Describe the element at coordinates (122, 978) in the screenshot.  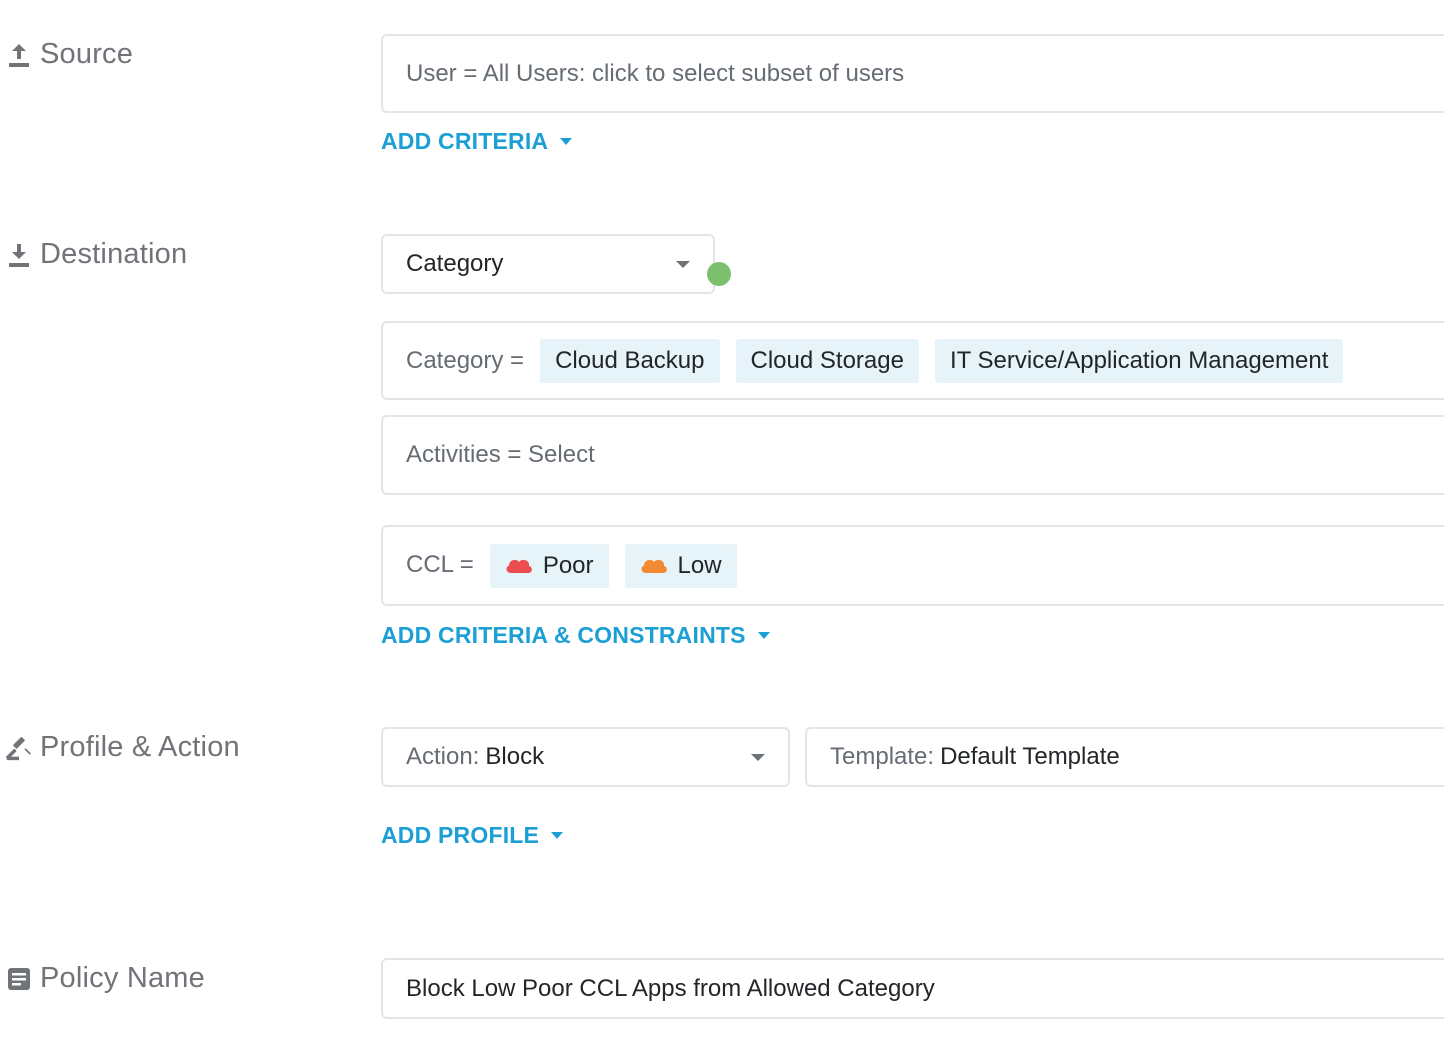
I see `policy-name-title: Policy Name` at that location.